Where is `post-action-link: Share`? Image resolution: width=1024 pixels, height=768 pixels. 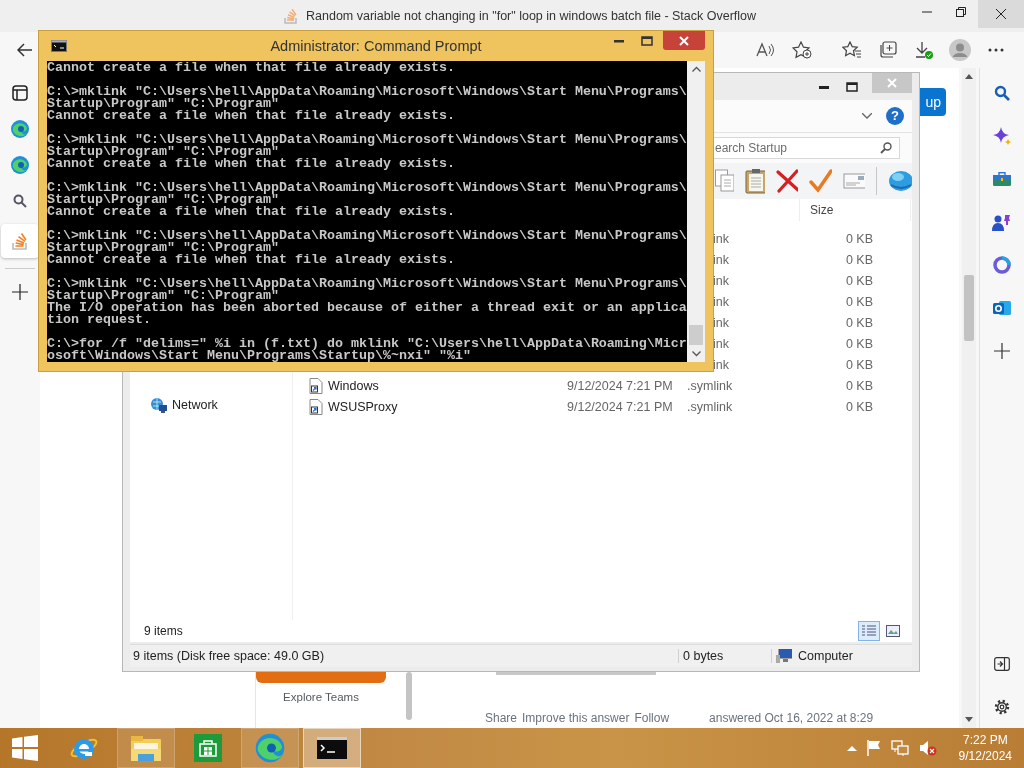 post-action-link: Share is located at coordinates (501, 718).